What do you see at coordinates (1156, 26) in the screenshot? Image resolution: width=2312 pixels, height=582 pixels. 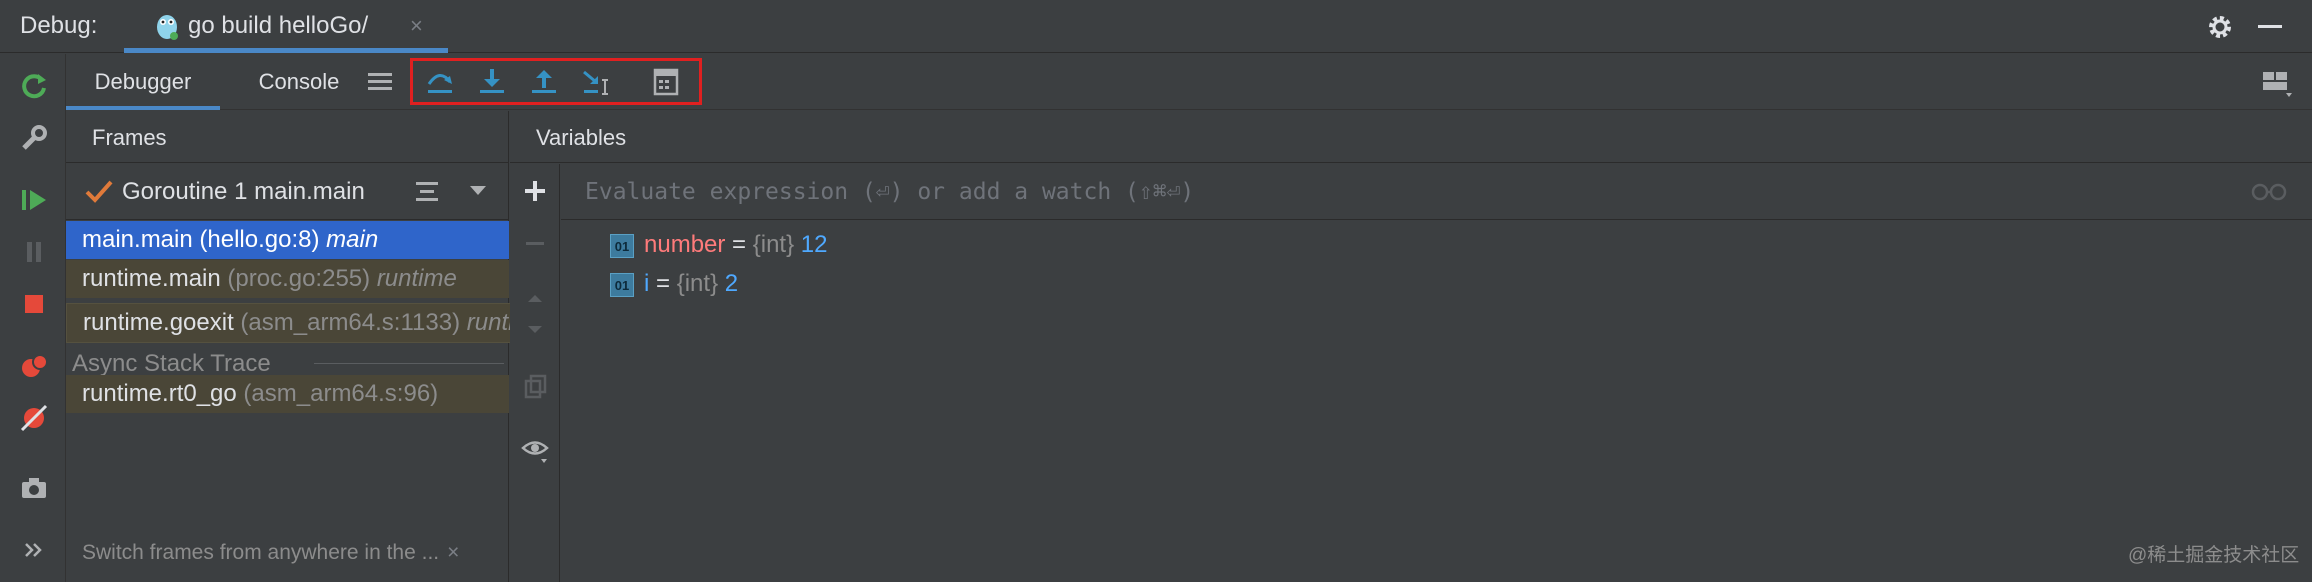 I see `title-bar: Debug: go build helloGo/ ×` at bounding box center [1156, 26].